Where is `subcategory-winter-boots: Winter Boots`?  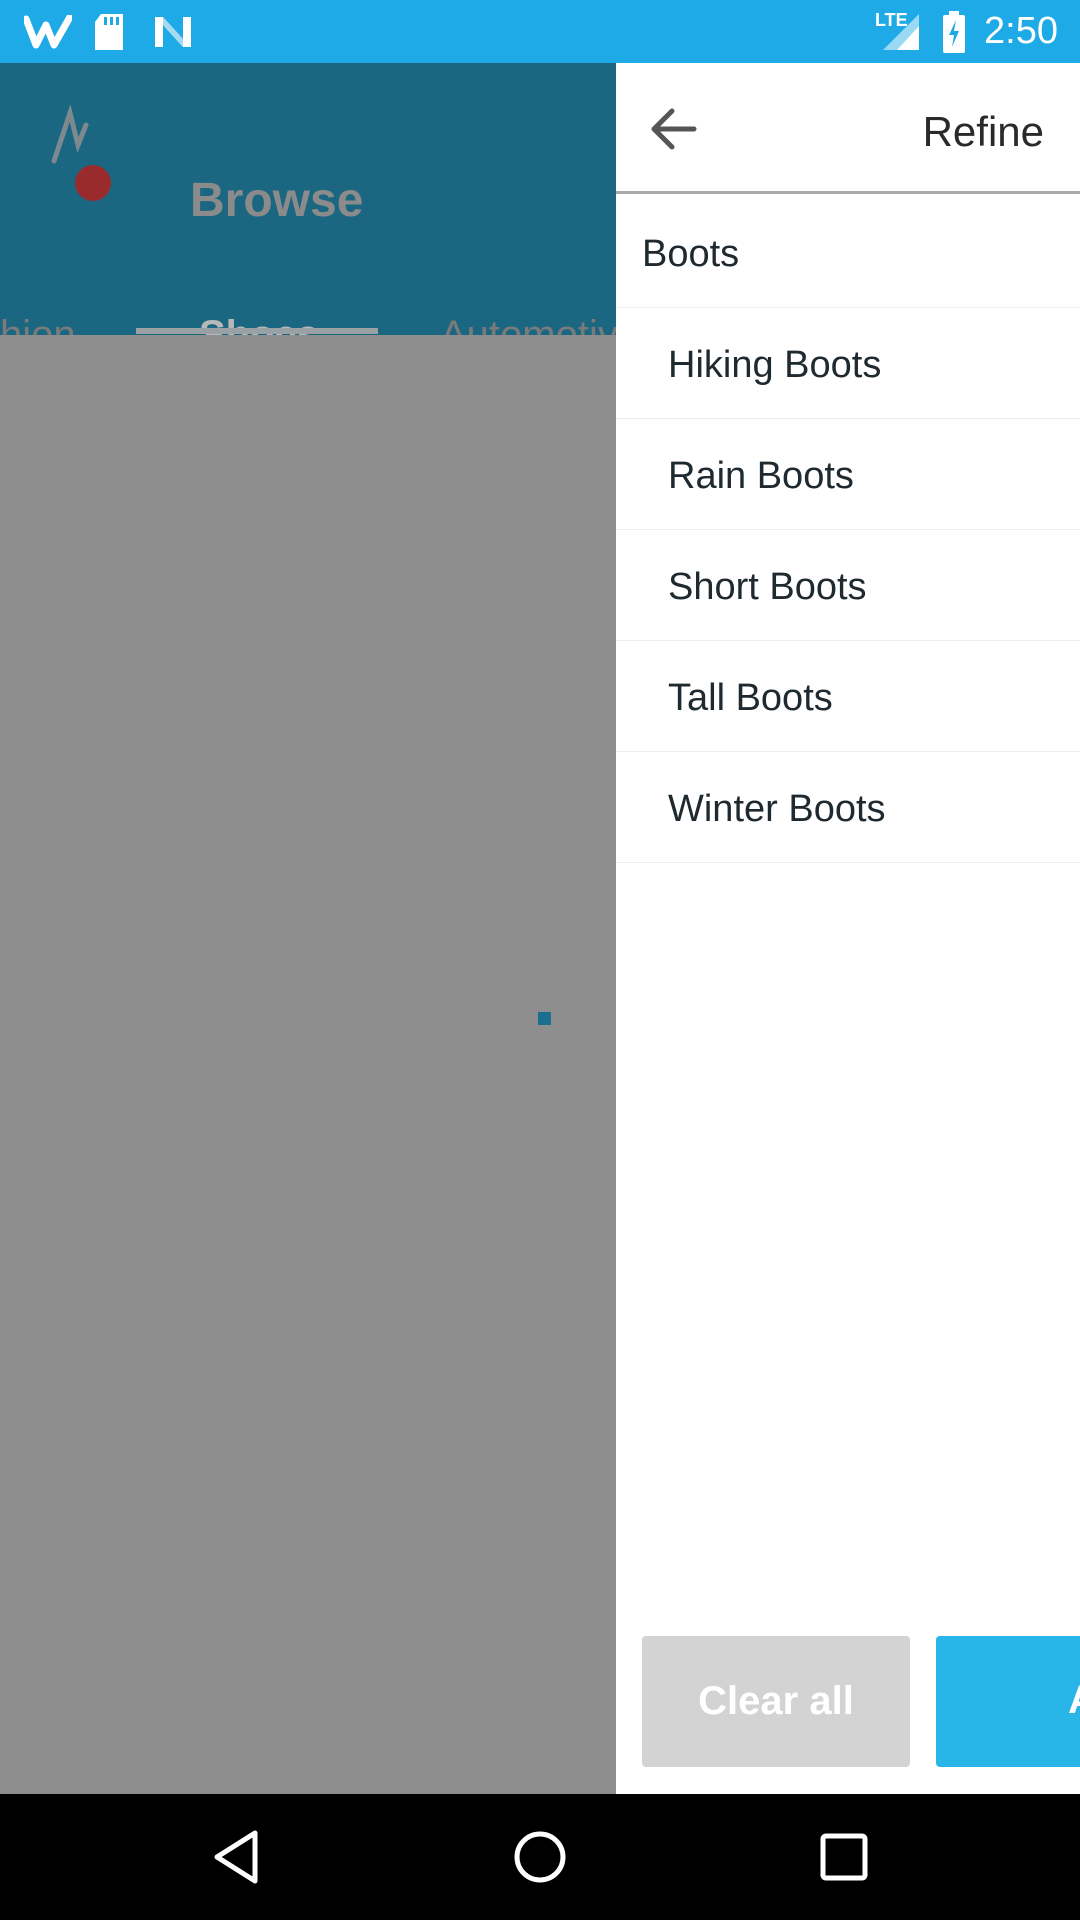
subcategory-winter-boots: Winter Boots is located at coordinates (848, 807).